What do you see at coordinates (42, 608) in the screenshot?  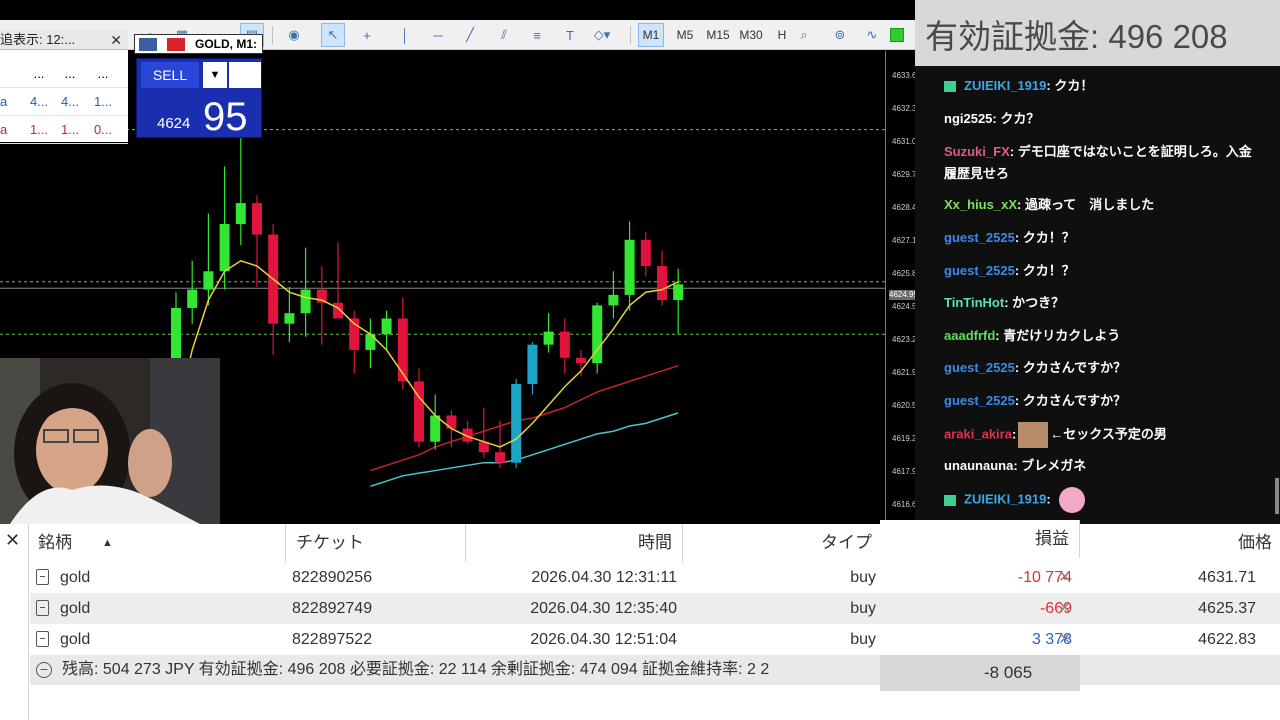 I see `document-icon` at bounding box center [42, 608].